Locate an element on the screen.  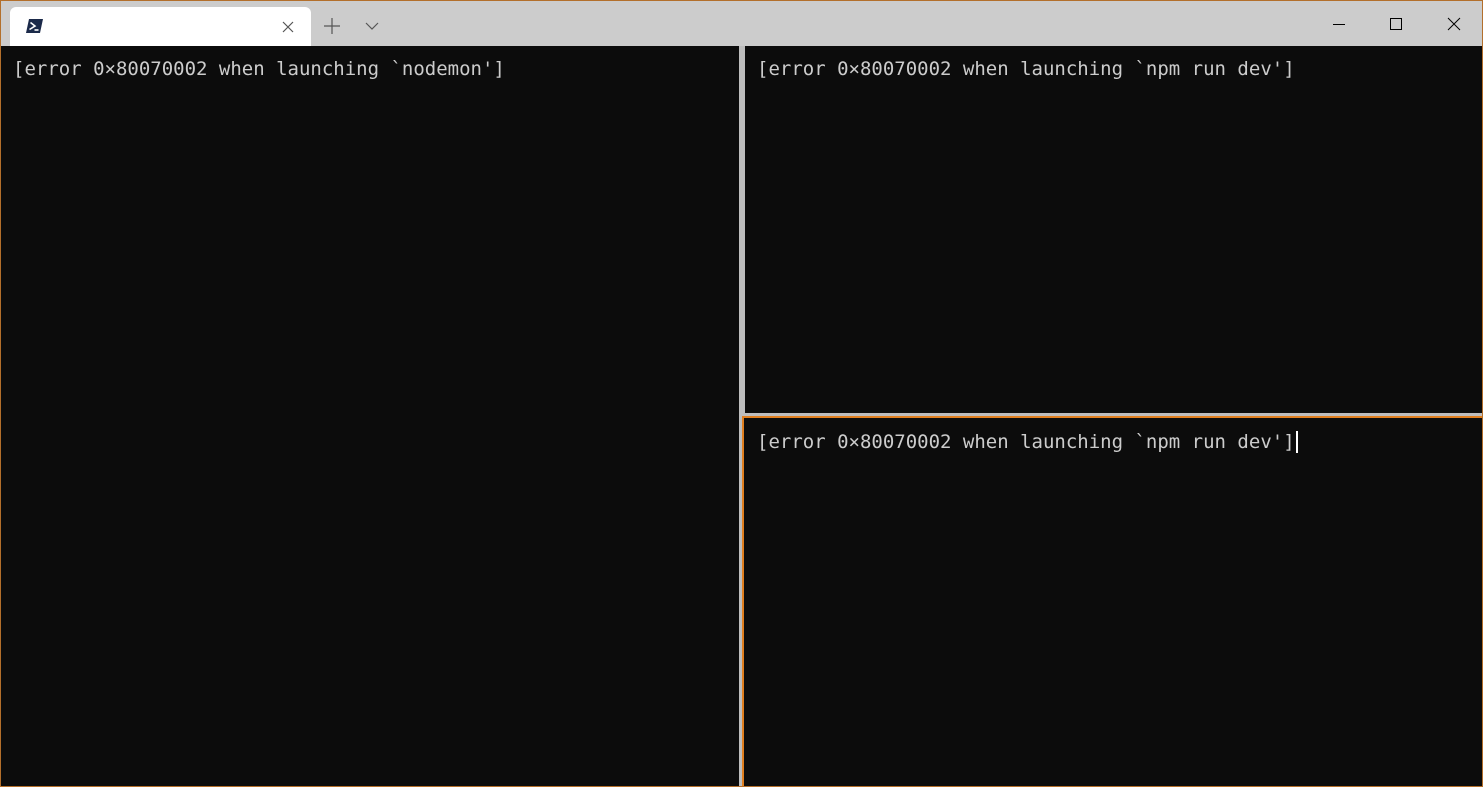
tab-powershell is located at coordinates (160, 26).